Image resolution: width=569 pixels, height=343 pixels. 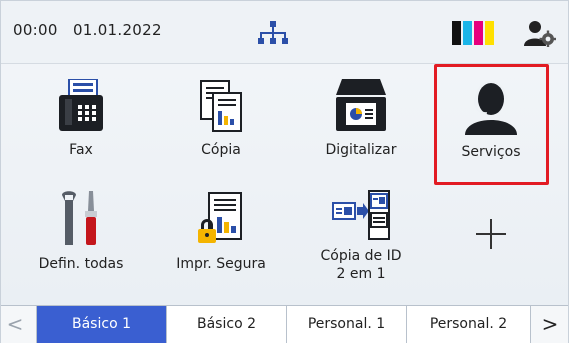 I want to click on tab-personal-2: Personal. 2, so click(x=468, y=324).